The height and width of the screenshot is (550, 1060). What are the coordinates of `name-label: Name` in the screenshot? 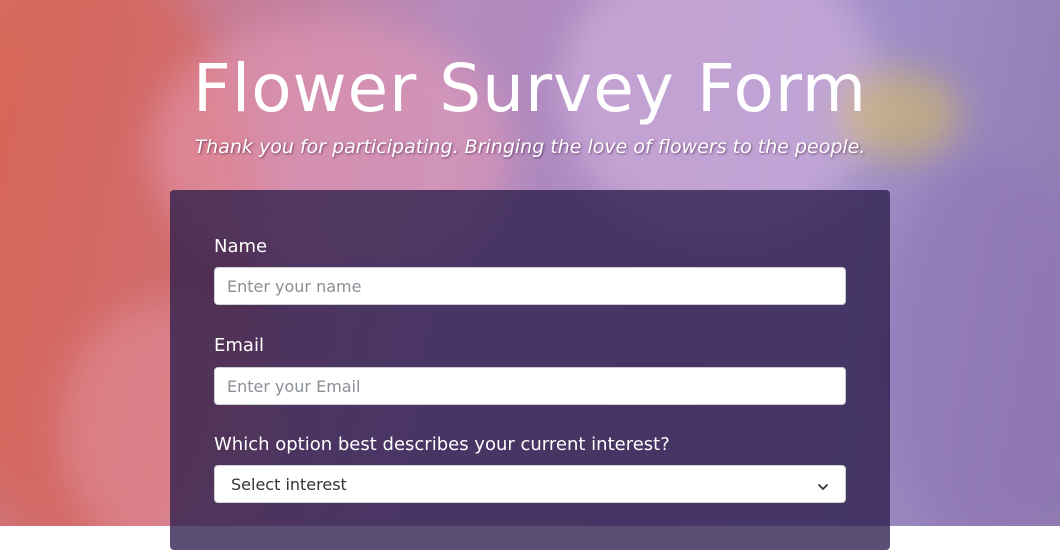 It's located at (241, 246).